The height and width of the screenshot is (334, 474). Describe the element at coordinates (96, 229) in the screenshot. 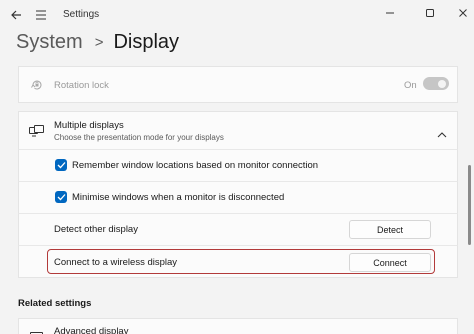

I see `detect-display-label: Detect other display` at that location.